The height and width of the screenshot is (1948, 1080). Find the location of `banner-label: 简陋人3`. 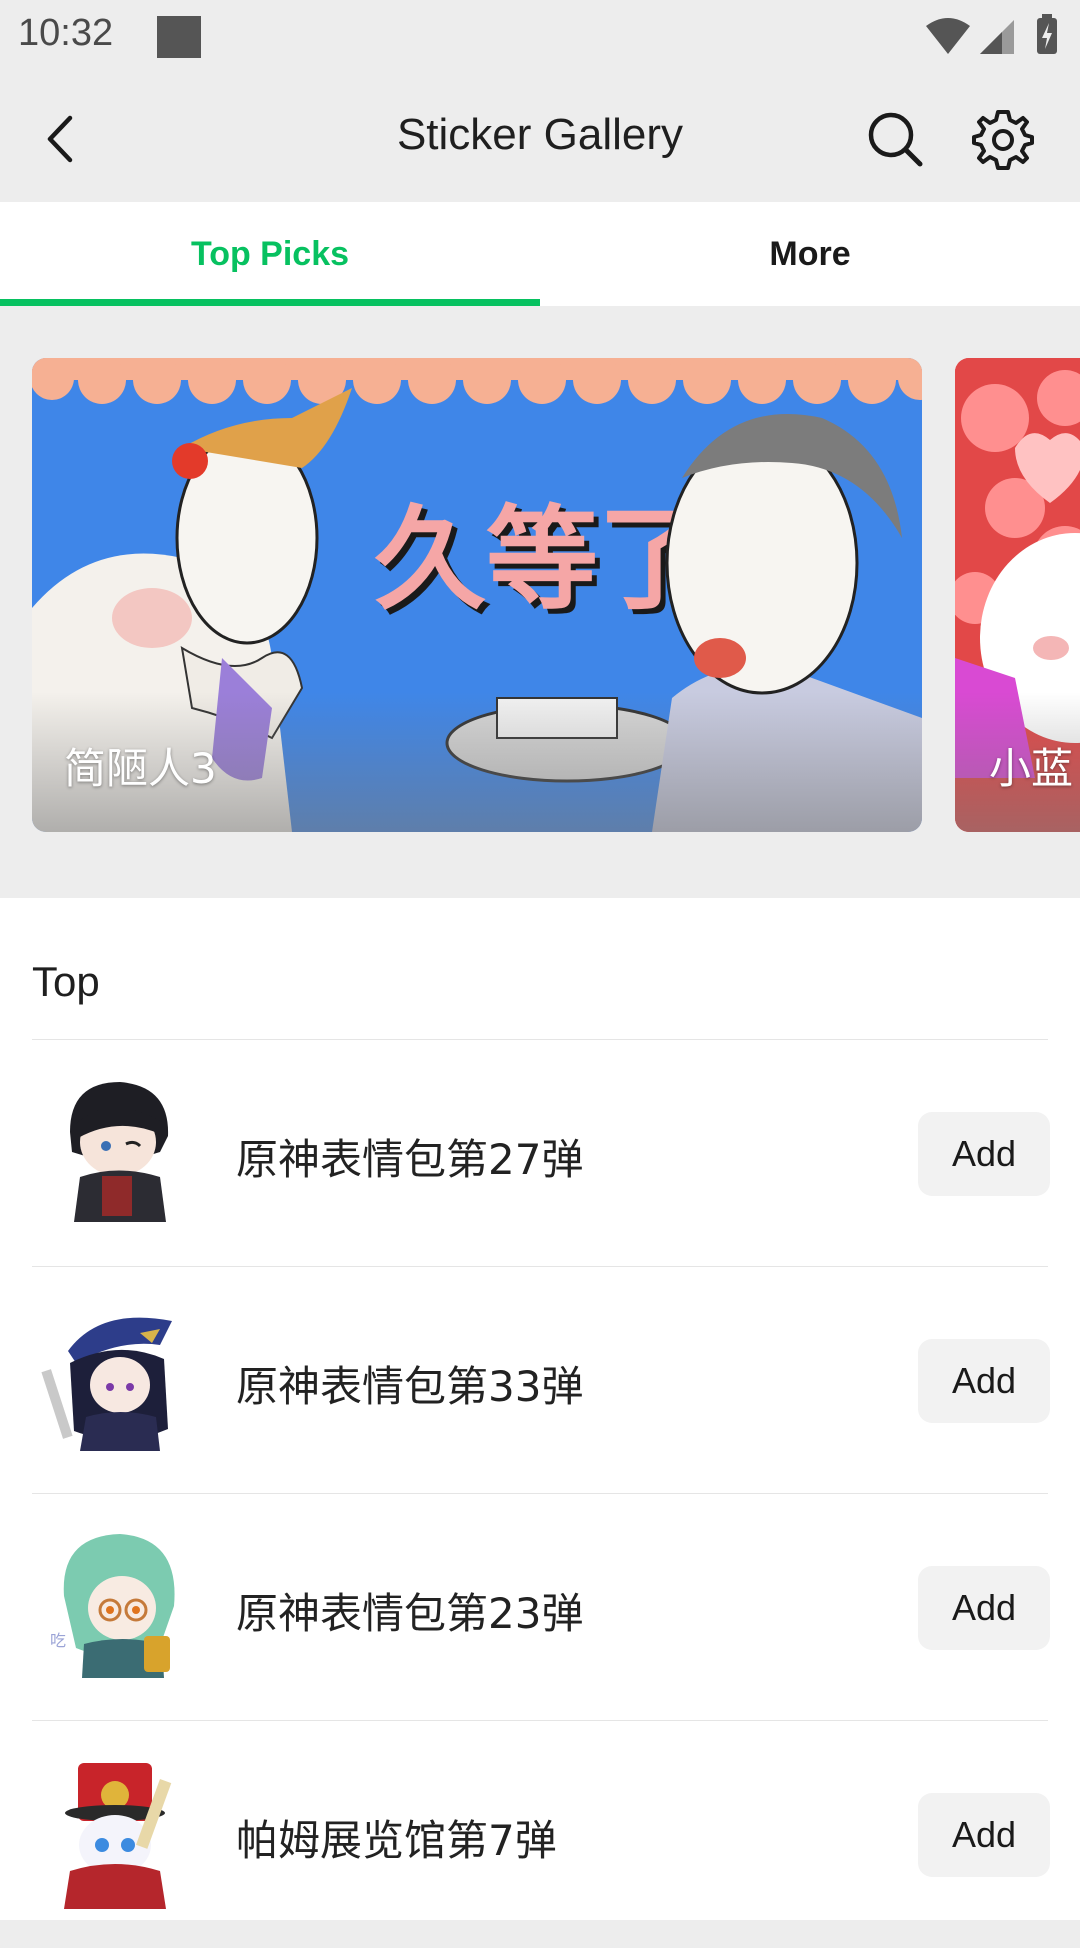

banner-label: 简陋人3 is located at coordinates (140, 768).